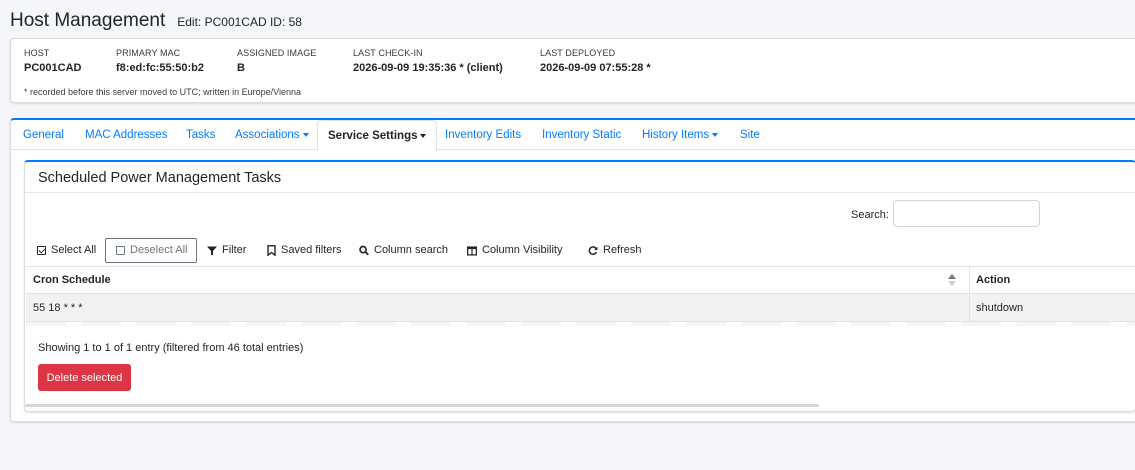 The image size is (1135, 470). I want to click on cron-schedule-cell: 55 18 * * *, so click(58, 308).